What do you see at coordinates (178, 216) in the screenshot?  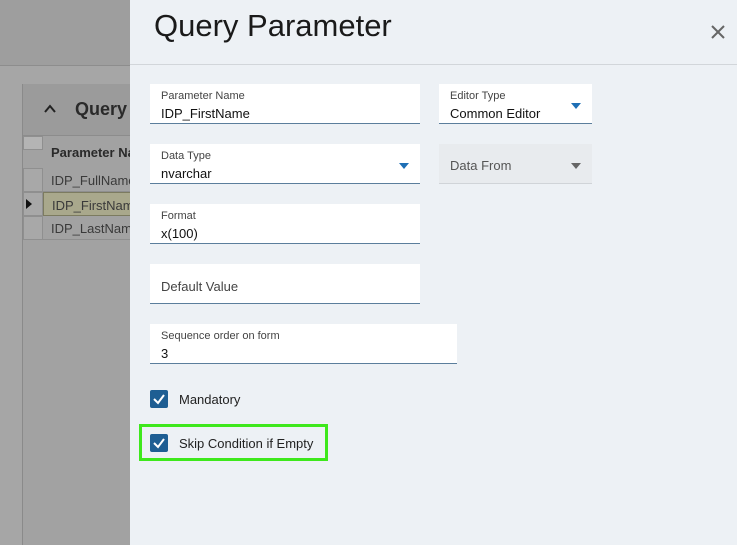 I see `format-label: Format` at bounding box center [178, 216].